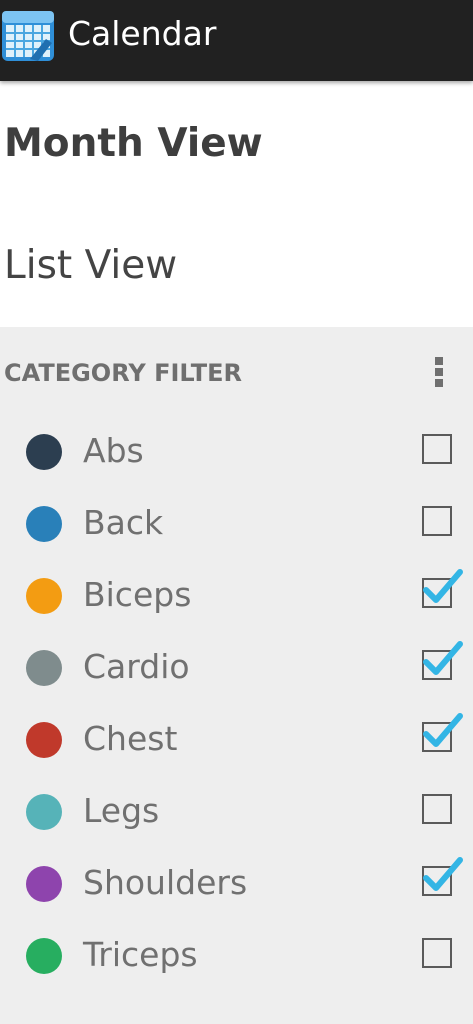 Image resolution: width=473 pixels, height=1024 pixels. I want to click on category-label: Cardio, so click(136, 666).